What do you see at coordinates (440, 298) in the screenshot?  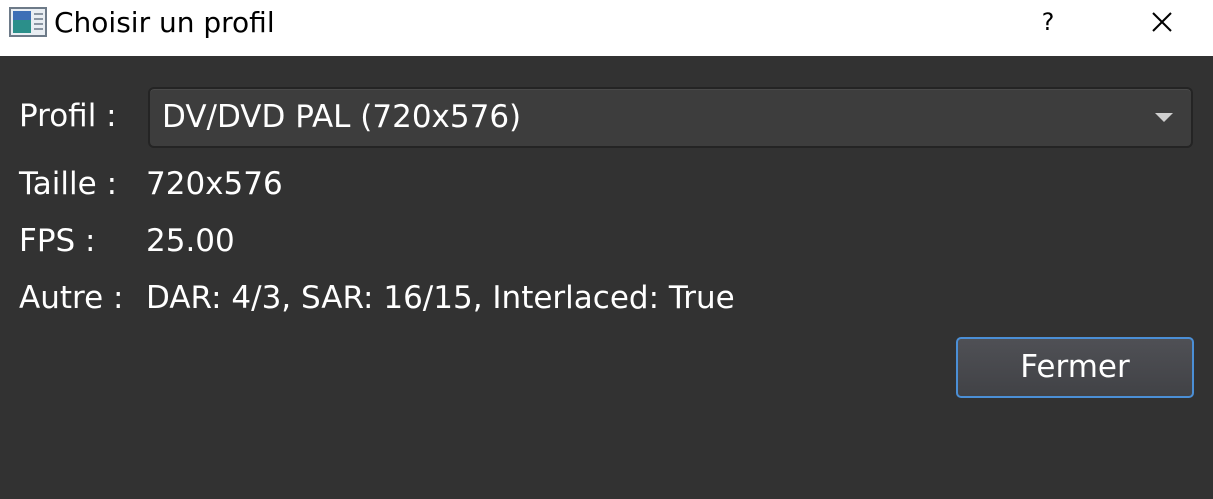 I see `other-value: DAR: 4/3, SAR: 16/15, Interlaced: True` at bounding box center [440, 298].